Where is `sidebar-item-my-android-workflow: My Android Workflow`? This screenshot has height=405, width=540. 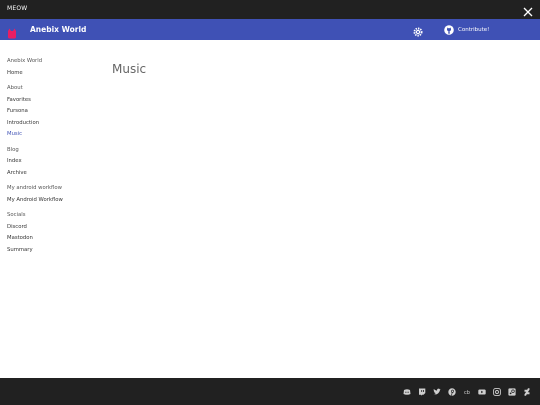 sidebar-item-my-android-workflow: My Android Workflow is located at coordinates (50, 201).